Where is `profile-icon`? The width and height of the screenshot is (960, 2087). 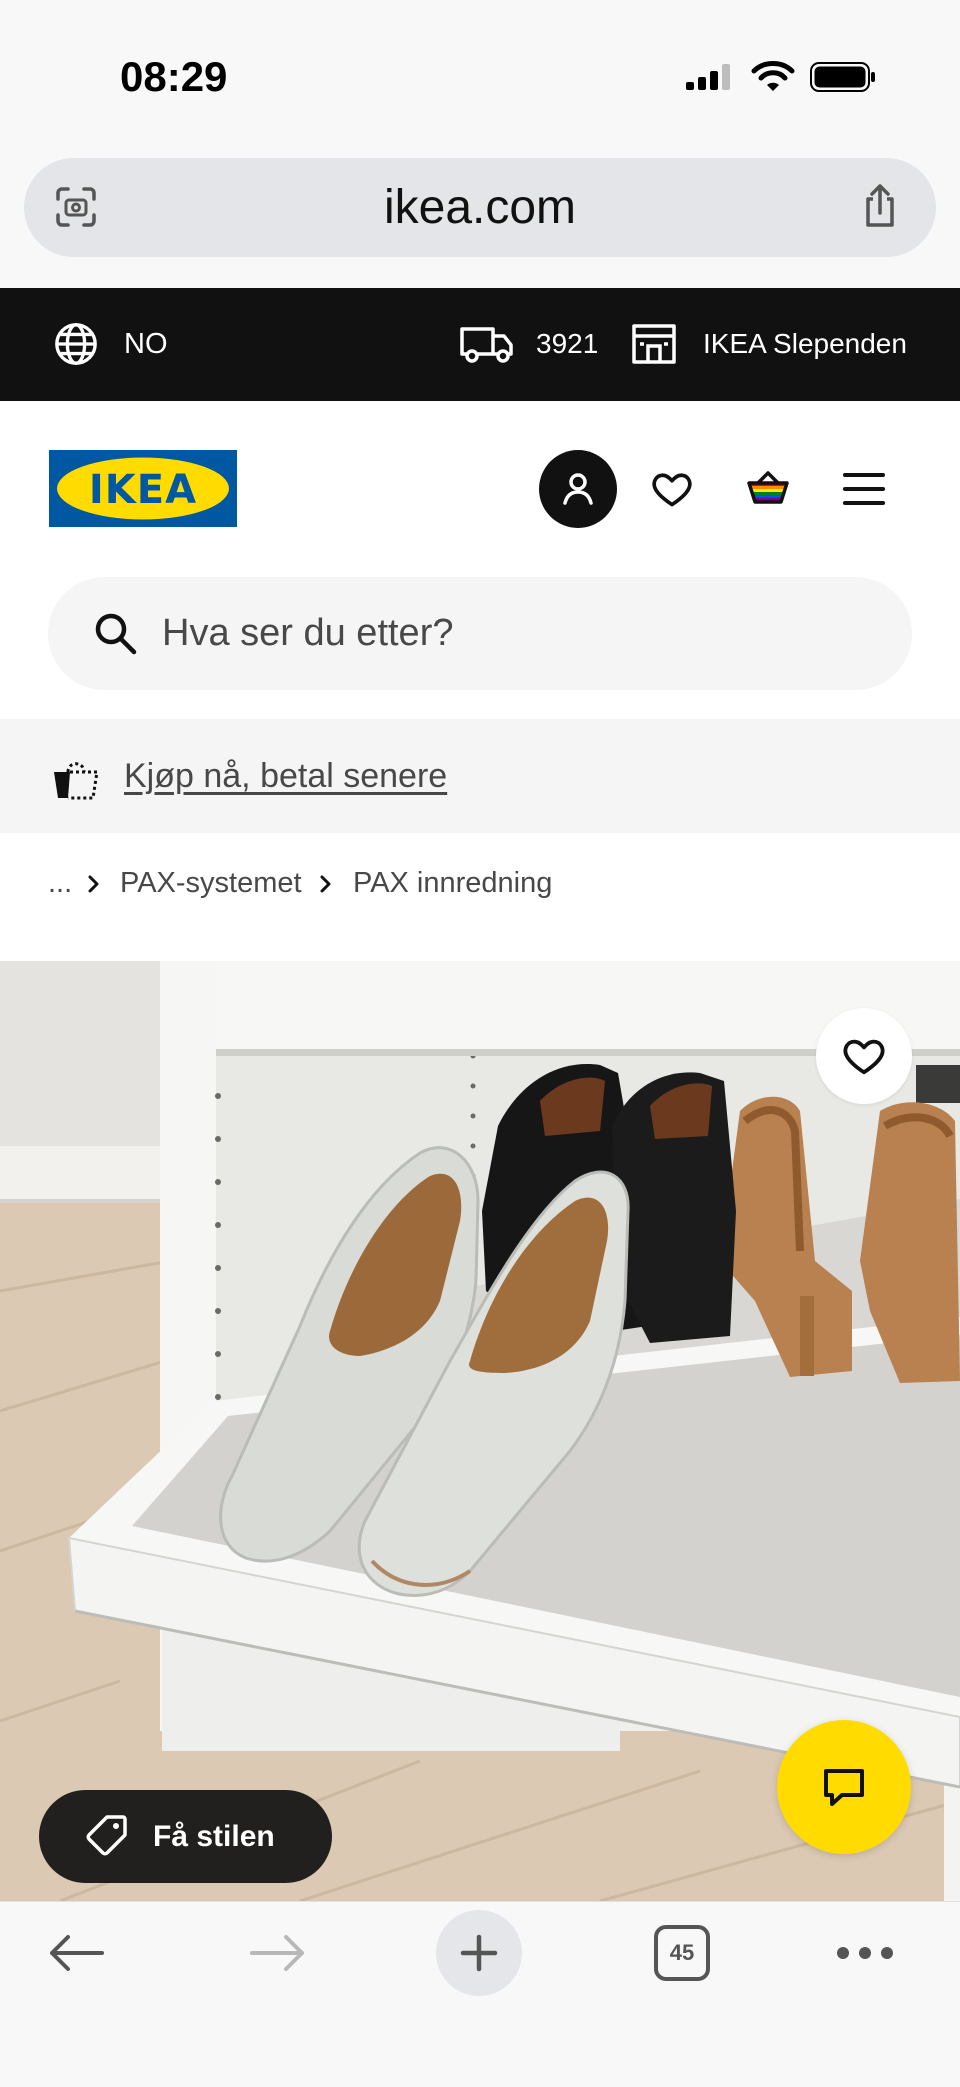
profile-icon is located at coordinates (578, 489).